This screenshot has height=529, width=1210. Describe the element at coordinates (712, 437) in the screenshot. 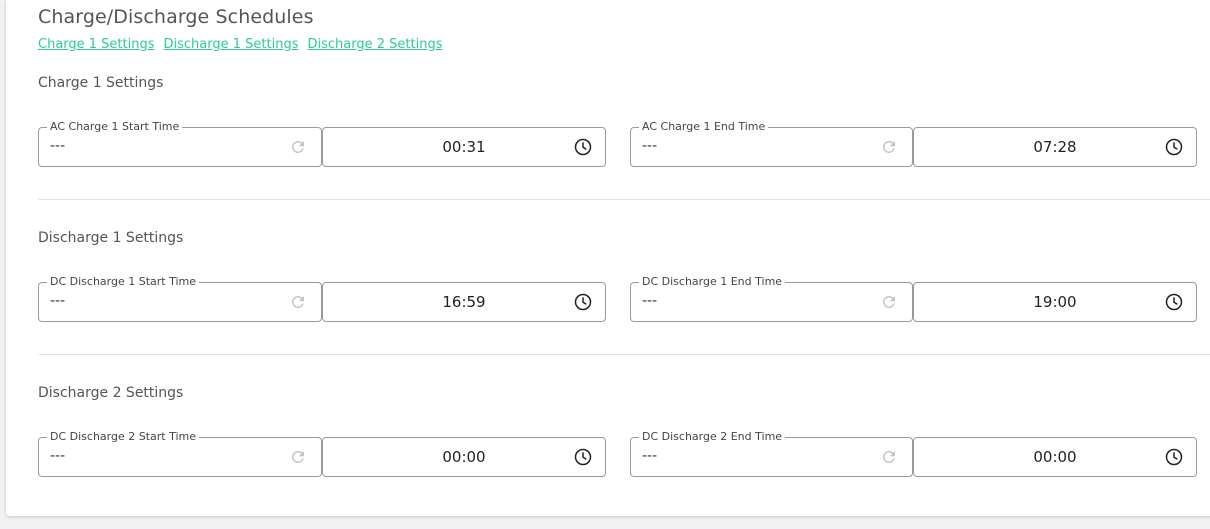

I see `field-label: DC Discharge 2 End Time` at that location.